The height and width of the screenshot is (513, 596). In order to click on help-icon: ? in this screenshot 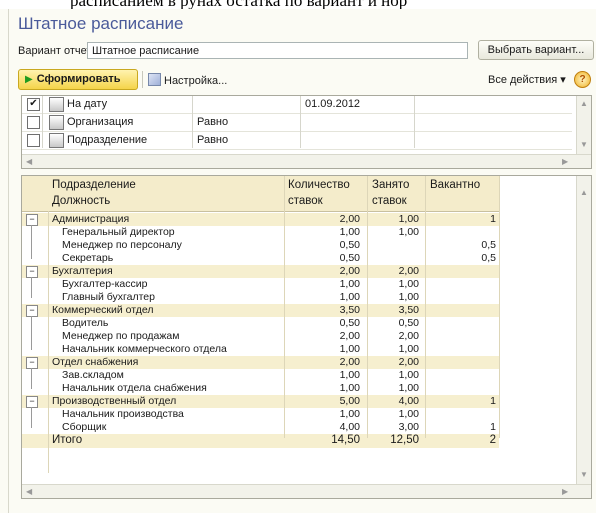, I will do `click(582, 79)`.